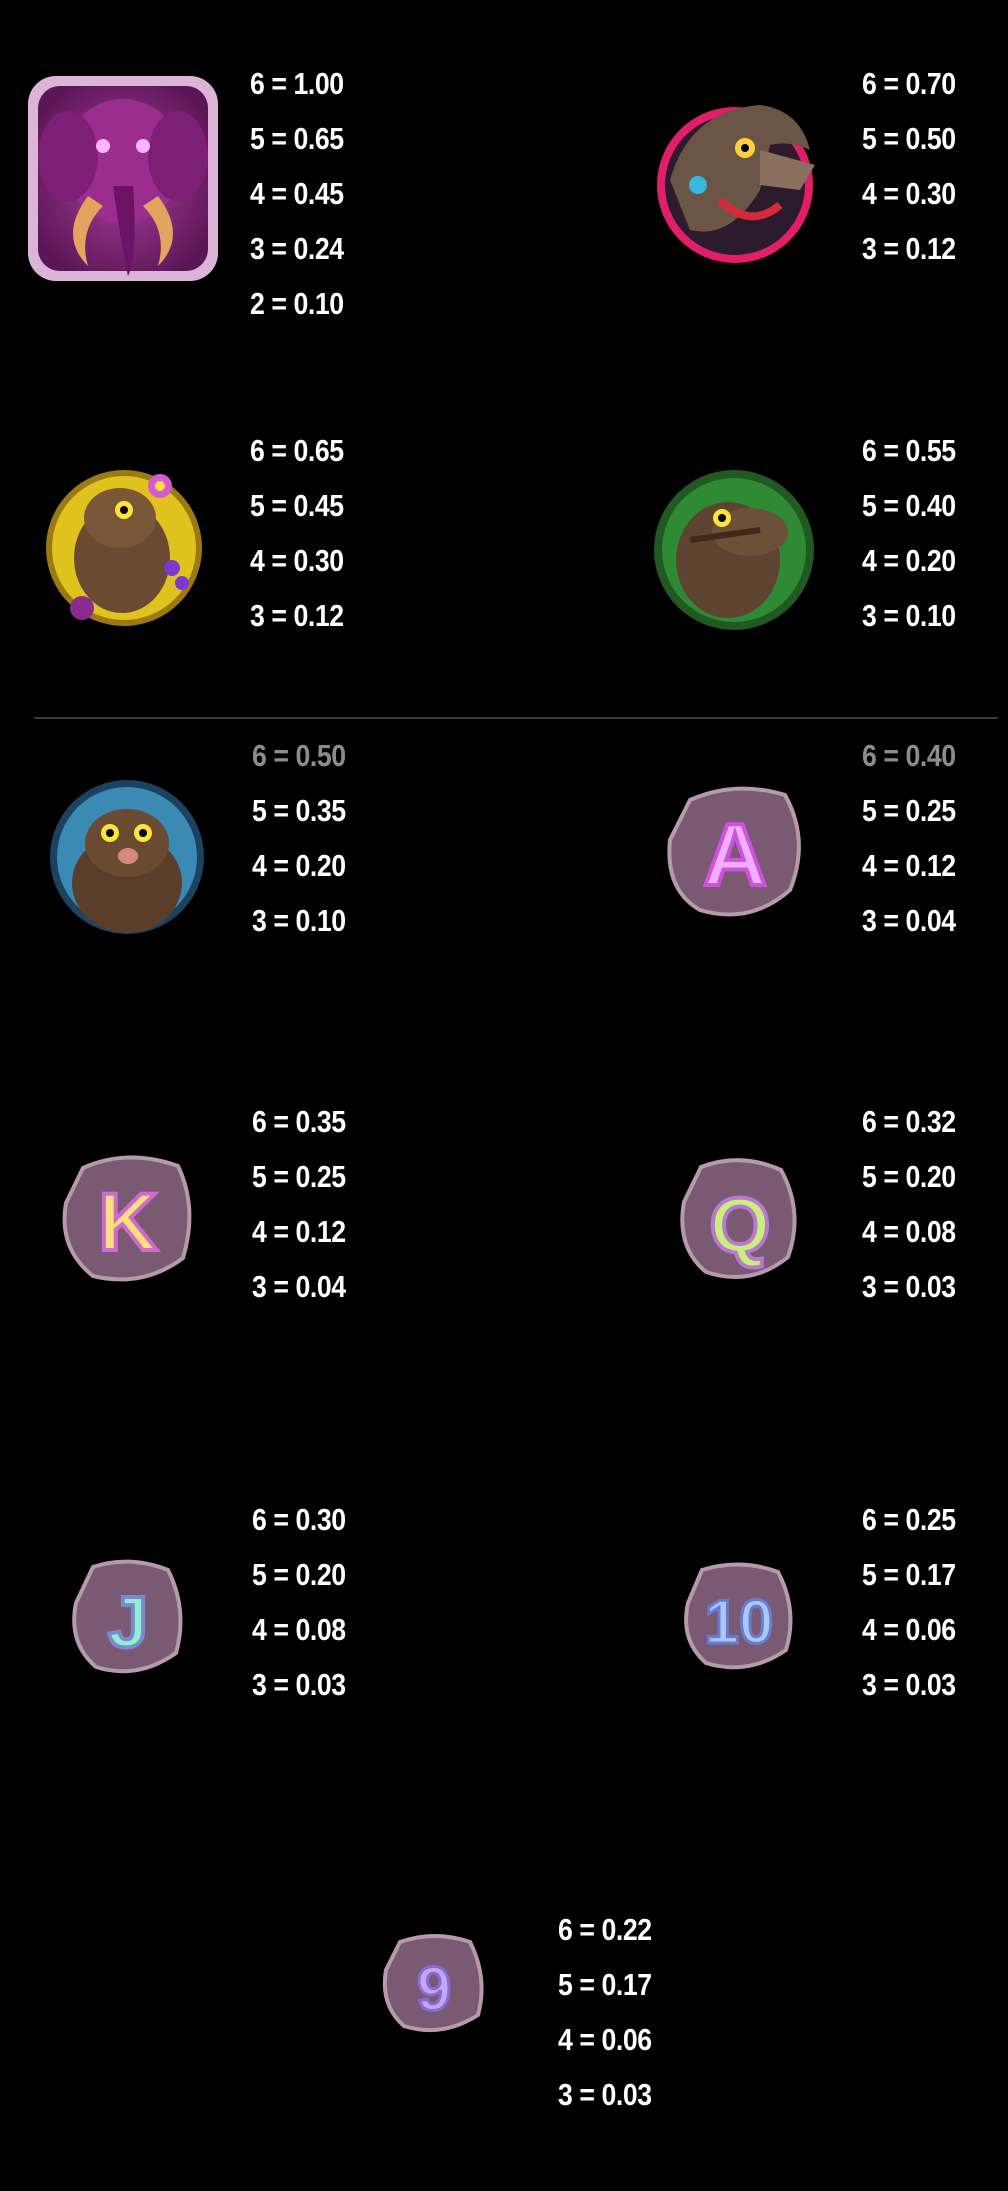  Describe the element at coordinates (909, 1121) in the screenshot. I see `pay-line: 6 = 0.32` at that location.